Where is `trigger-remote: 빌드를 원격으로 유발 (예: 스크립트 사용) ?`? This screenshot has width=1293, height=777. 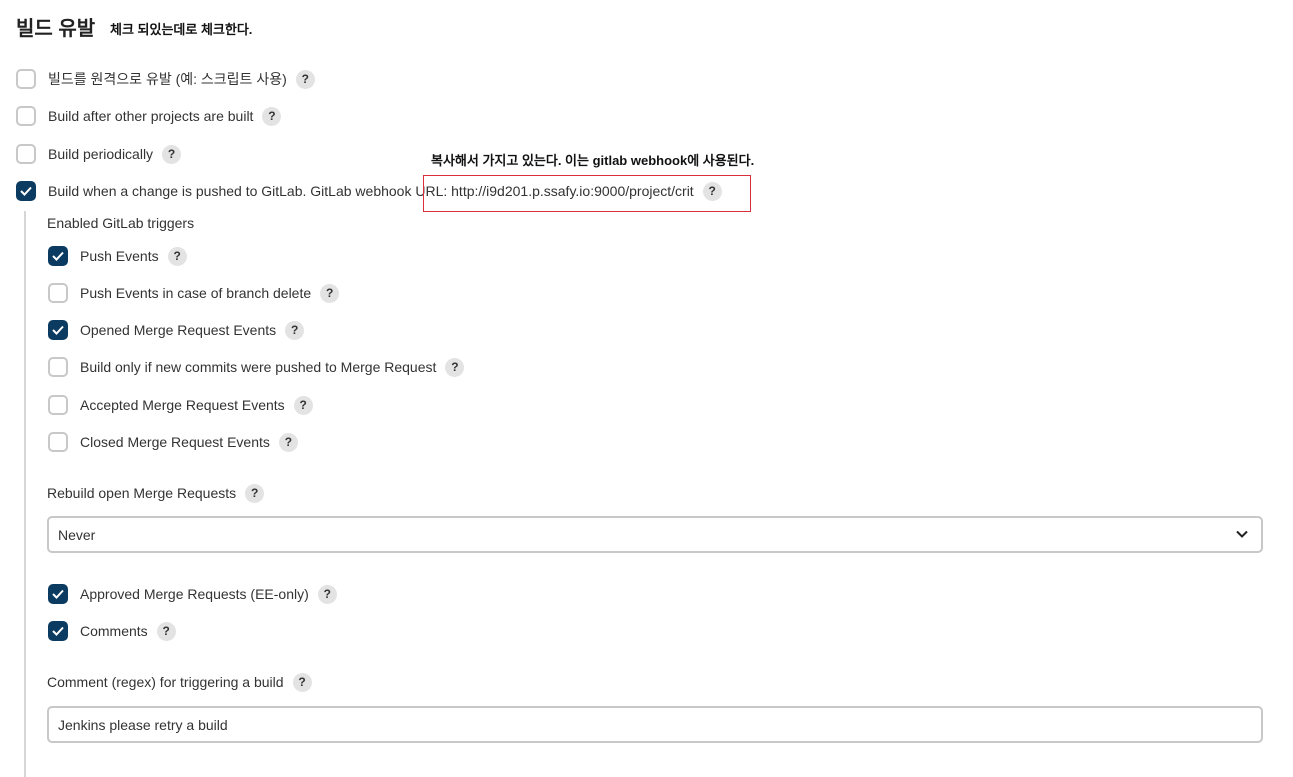
trigger-remote: 빌드를 원격으로 유발 (예: 스크립트 사용) ? is located at coordinates (165, 79).